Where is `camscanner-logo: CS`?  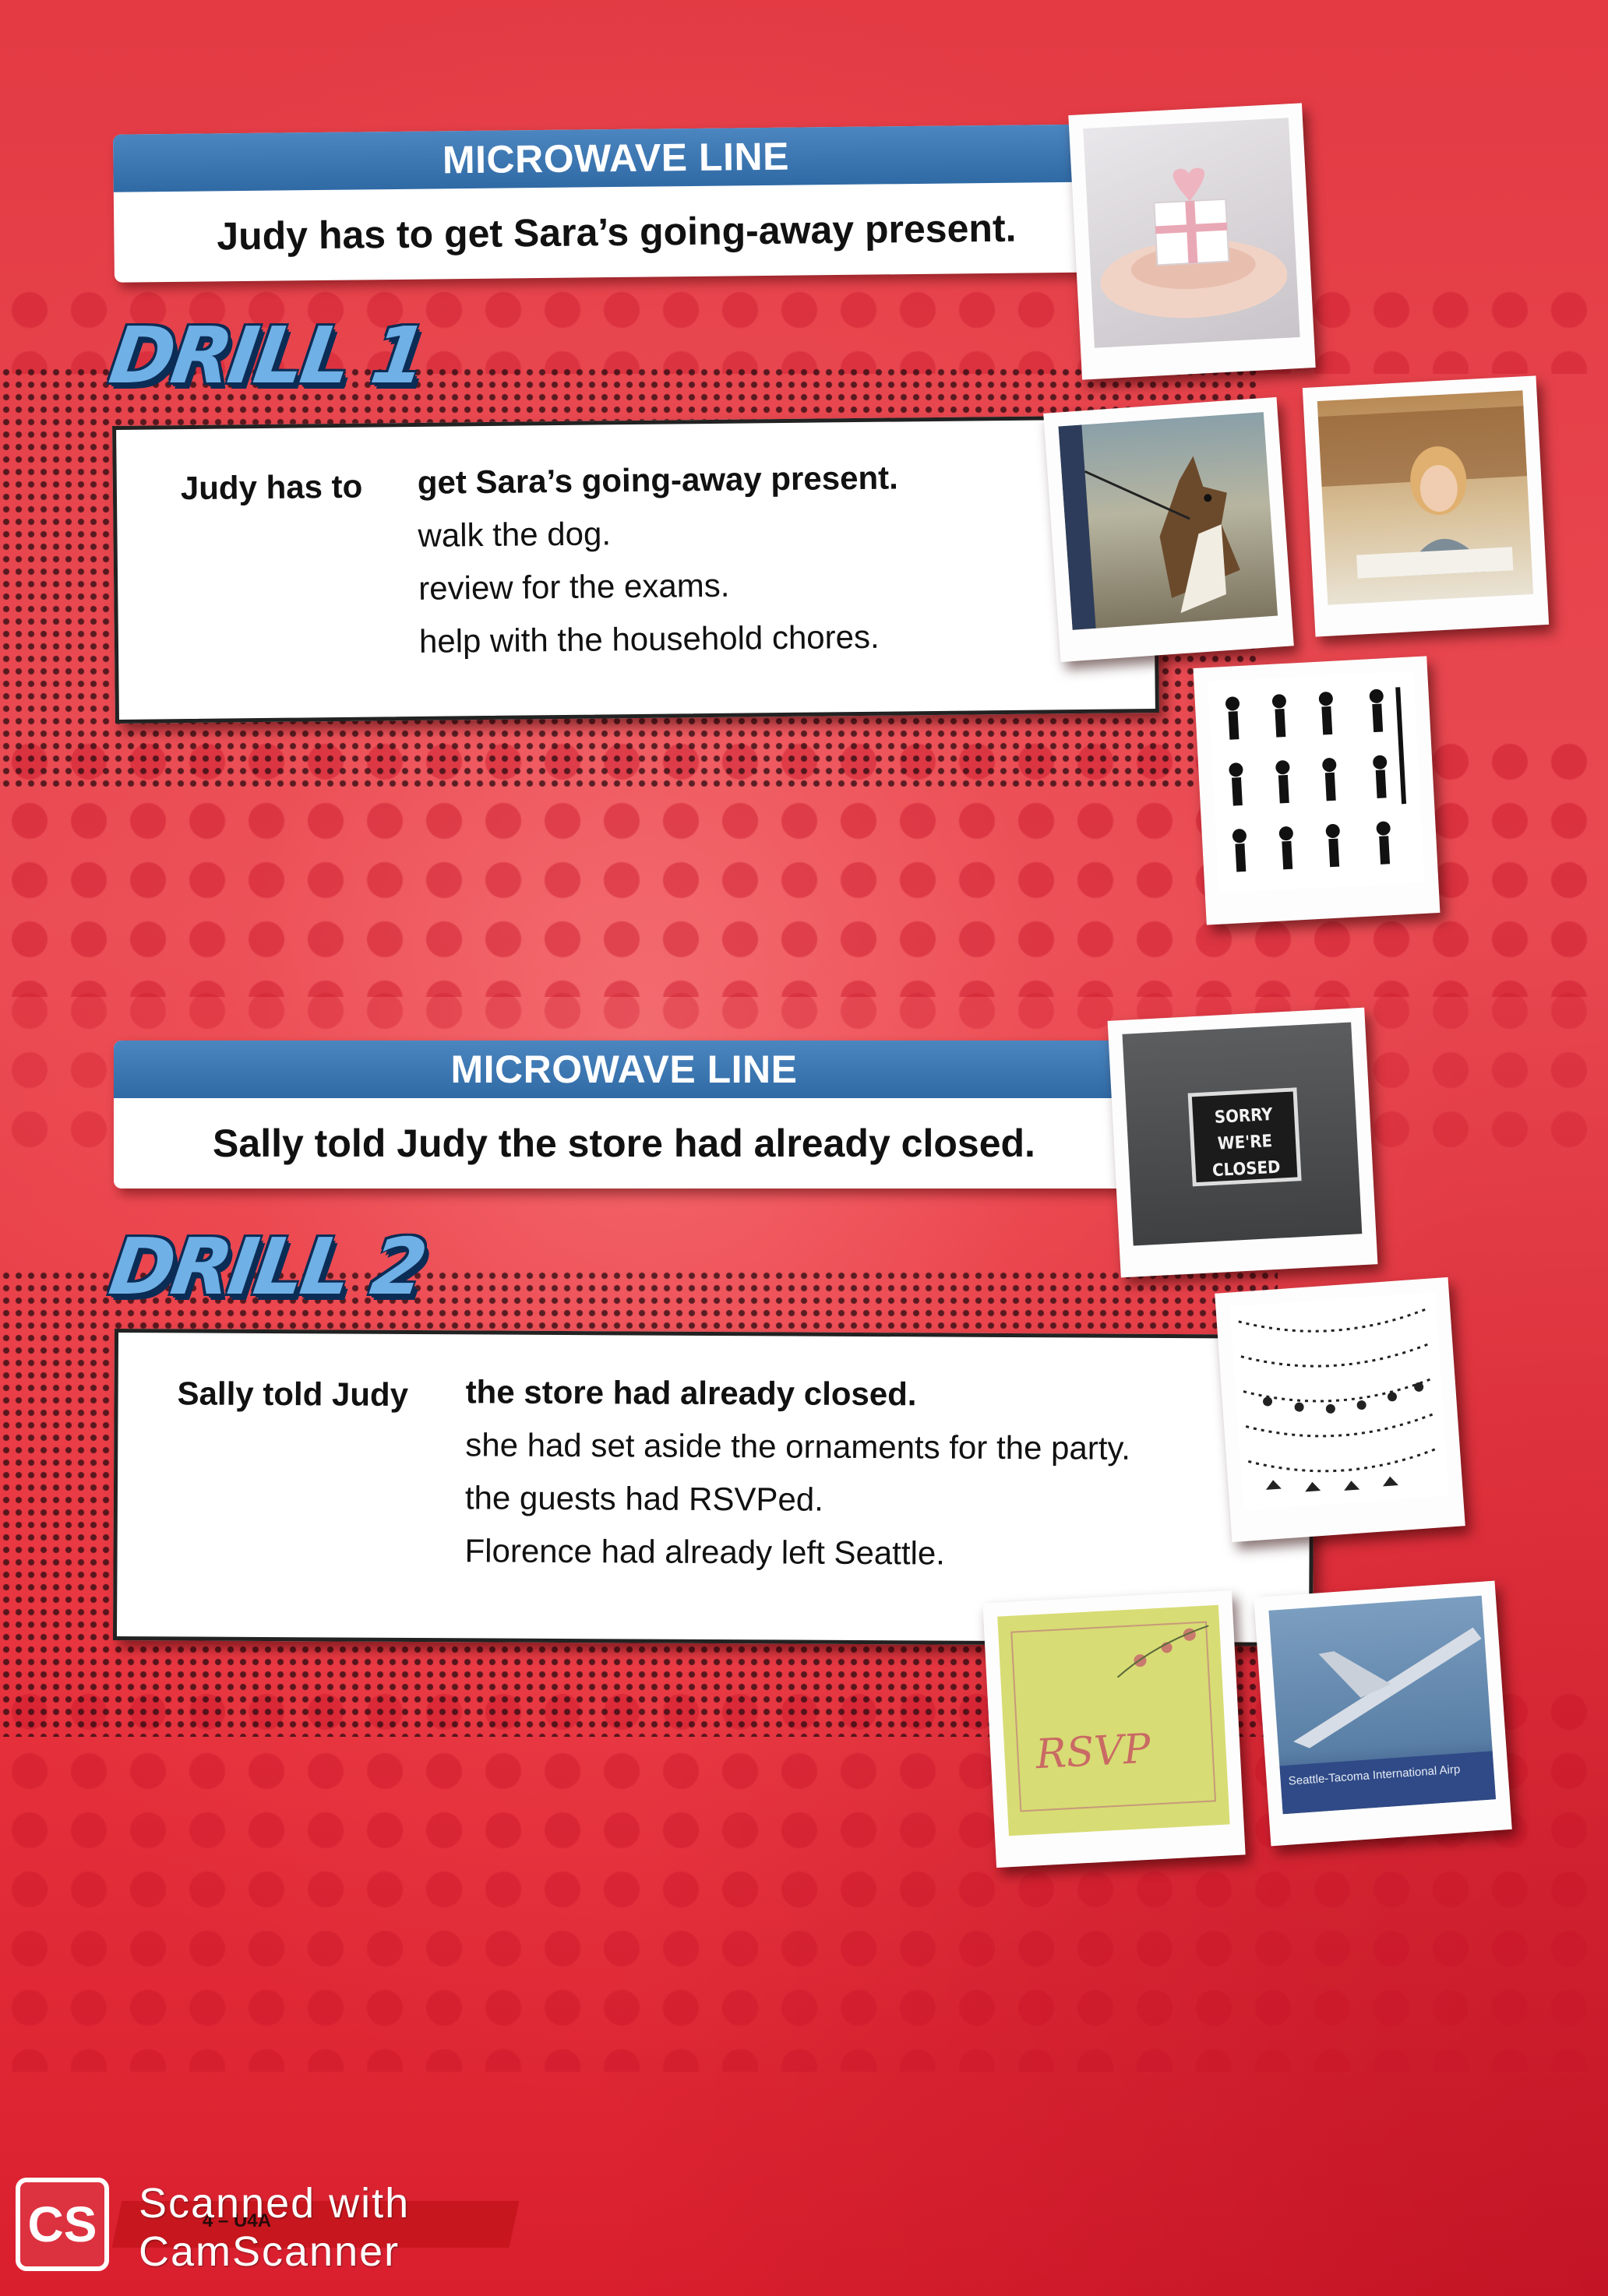 camscanner-logo: CS is located at coordinates (63, 2224).